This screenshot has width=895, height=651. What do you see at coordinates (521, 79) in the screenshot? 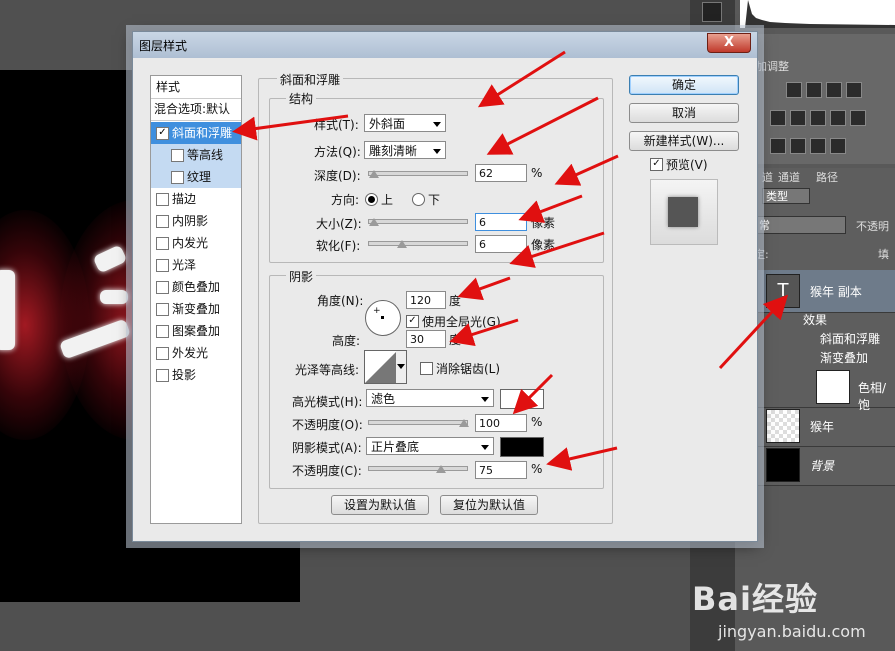
I see `arrow-style-select` at bounding box center [521, 79].